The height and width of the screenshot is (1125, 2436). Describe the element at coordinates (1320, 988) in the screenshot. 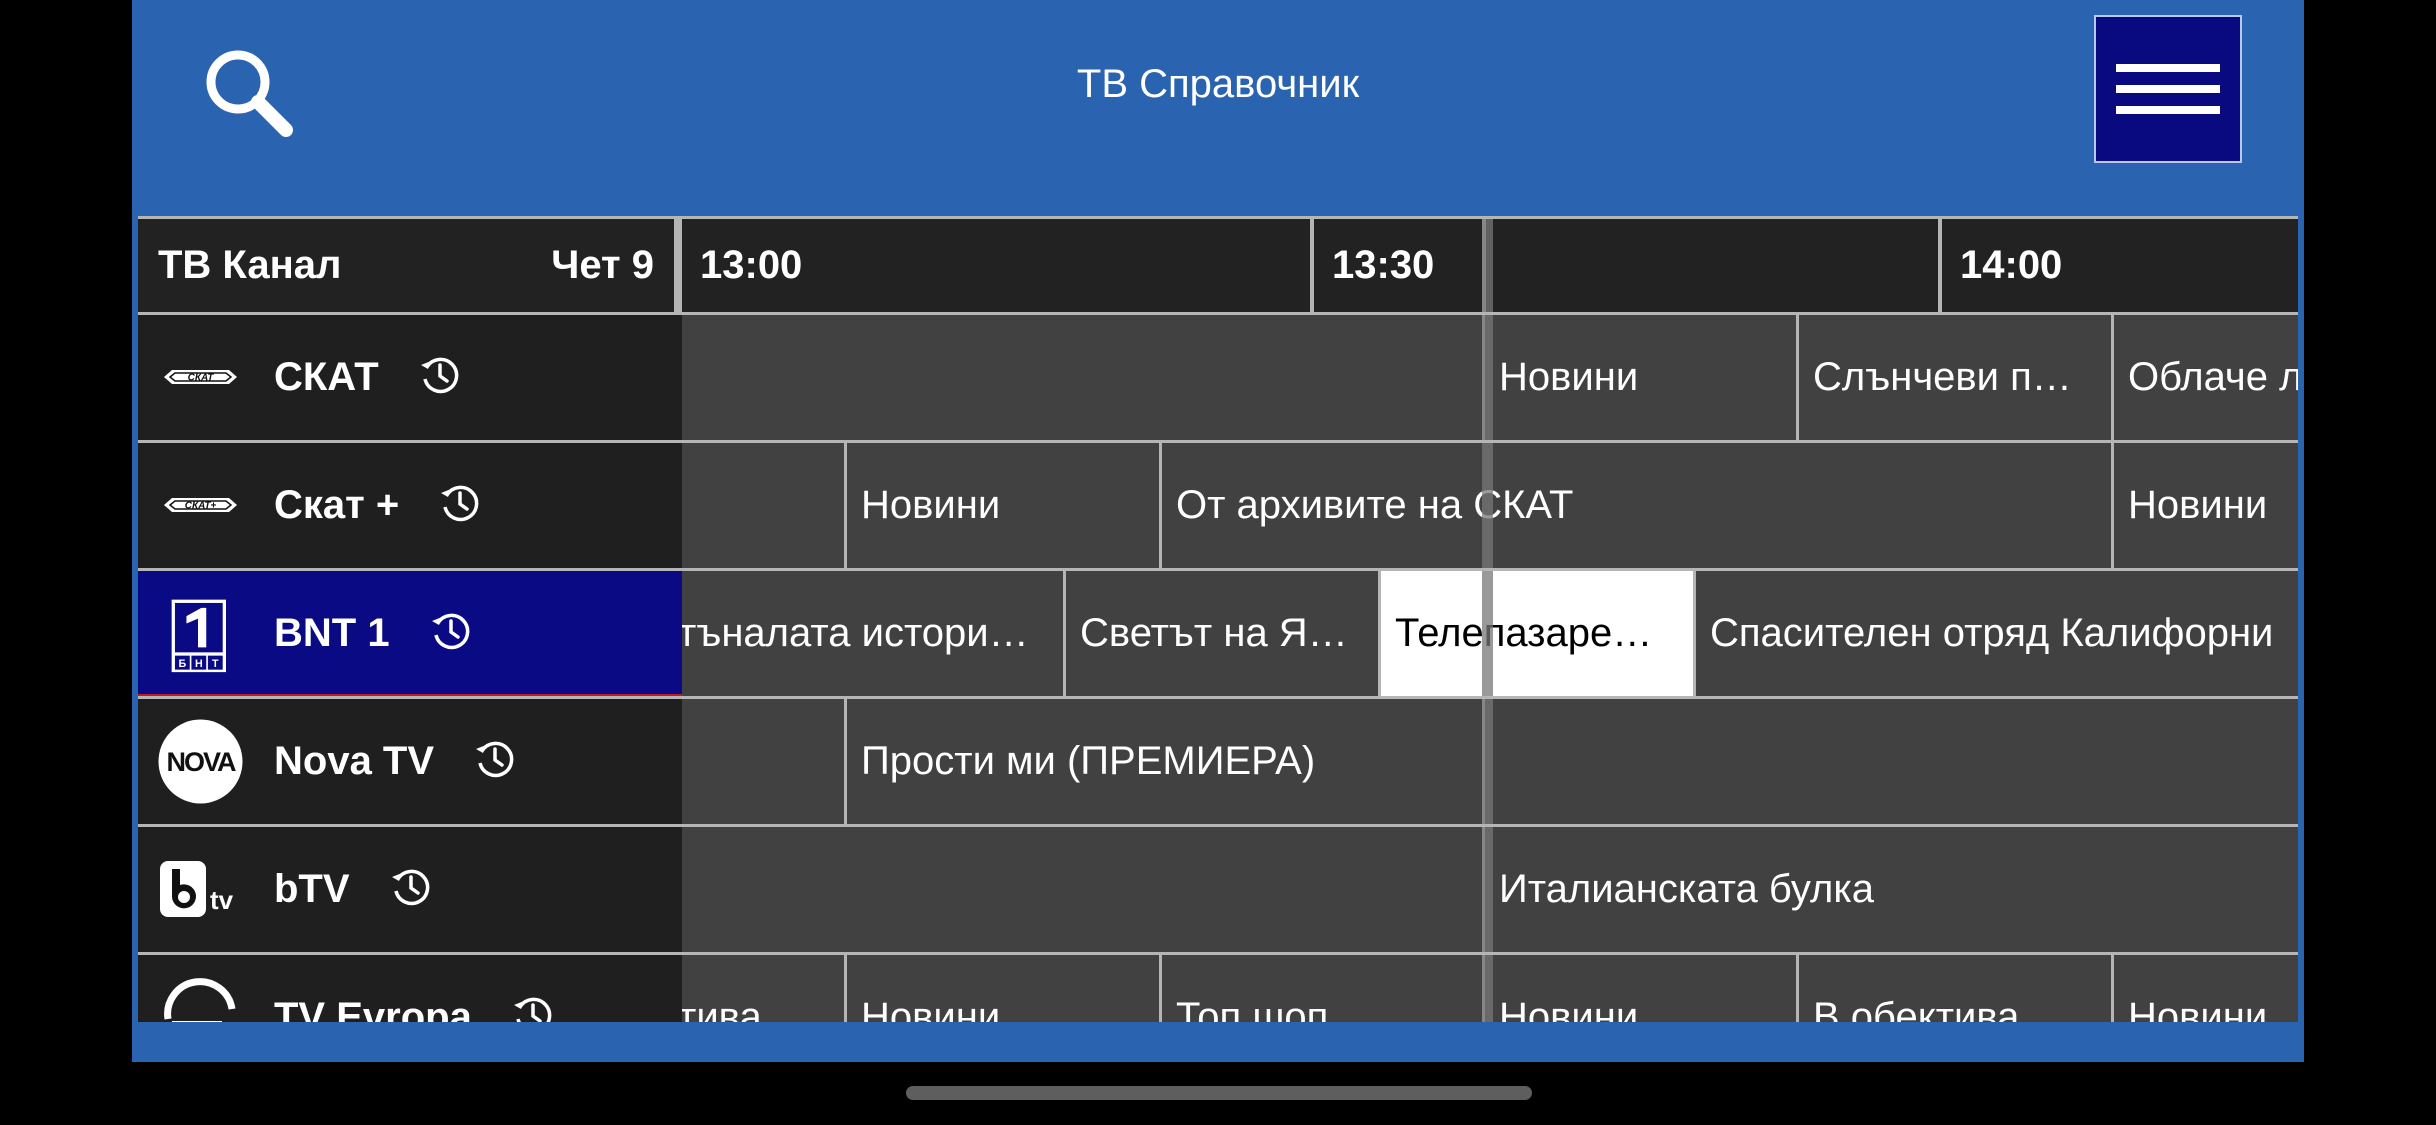

I see `program-cell: Топ шоп` at that location.